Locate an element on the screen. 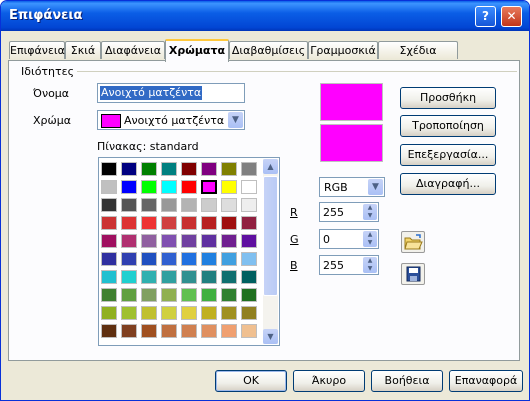 This screenshot has height=401, width=530. tab-transparency: Διαφάνεια is located at coordinates (133, 50).